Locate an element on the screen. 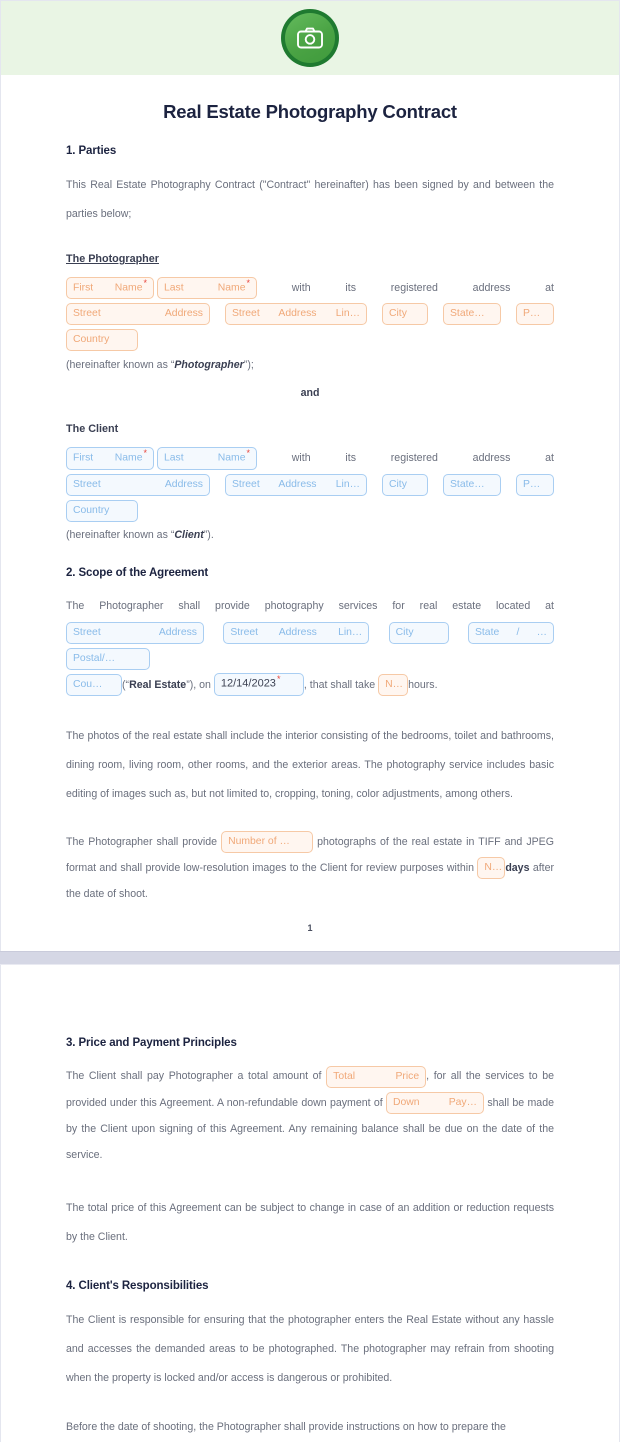 This screenshot has width=620, height=1446. property-city-field: City is located at coordinates (418, 632).